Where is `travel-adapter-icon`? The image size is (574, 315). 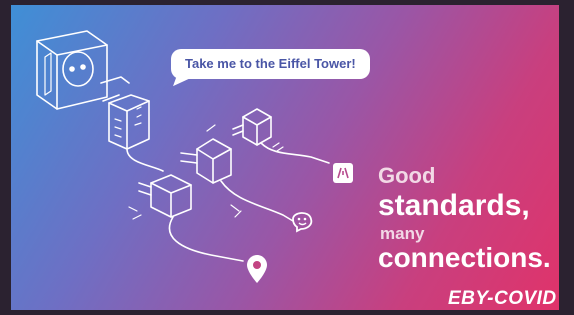 travel-adapter-icon is located at coordinates (125, 113).